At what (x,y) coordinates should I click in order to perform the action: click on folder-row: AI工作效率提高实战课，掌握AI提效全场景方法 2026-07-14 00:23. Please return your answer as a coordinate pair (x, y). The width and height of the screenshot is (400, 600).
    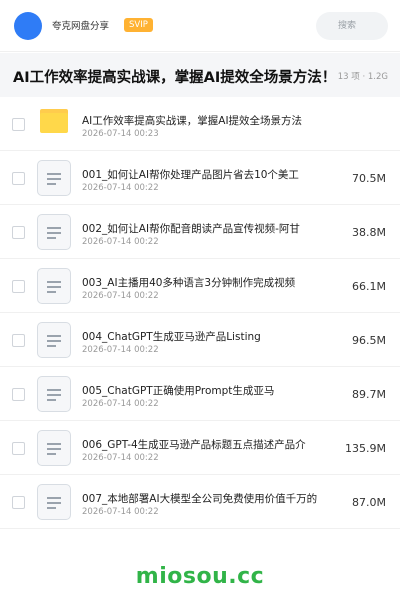
    Looking at the image, I should click on (200, 124).